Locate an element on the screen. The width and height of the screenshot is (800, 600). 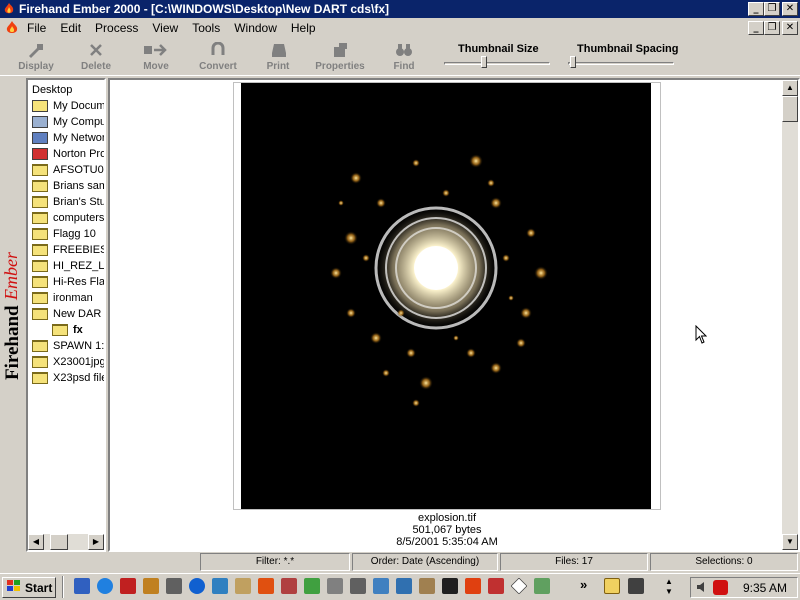
menu-file: File is located at coordinates (36, 28).